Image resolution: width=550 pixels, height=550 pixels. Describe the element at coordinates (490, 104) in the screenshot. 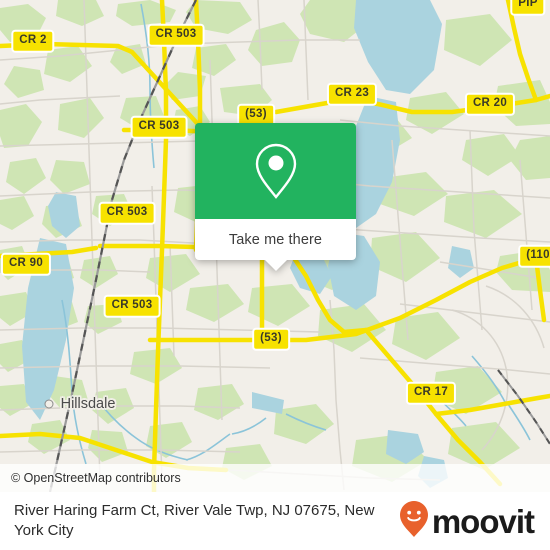

I see `road-shield: CR 20` at that location.